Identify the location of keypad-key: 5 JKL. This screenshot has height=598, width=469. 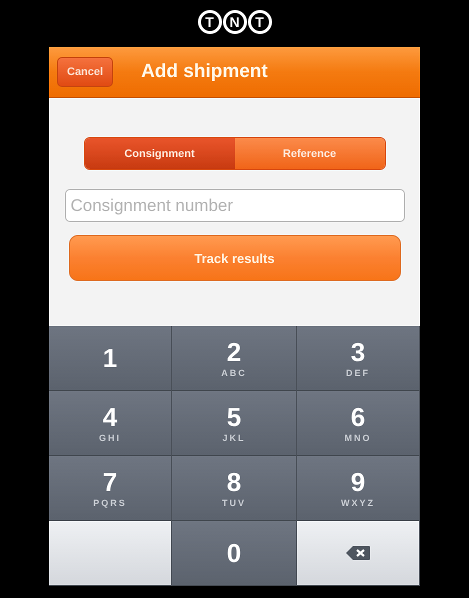
(234, 423).